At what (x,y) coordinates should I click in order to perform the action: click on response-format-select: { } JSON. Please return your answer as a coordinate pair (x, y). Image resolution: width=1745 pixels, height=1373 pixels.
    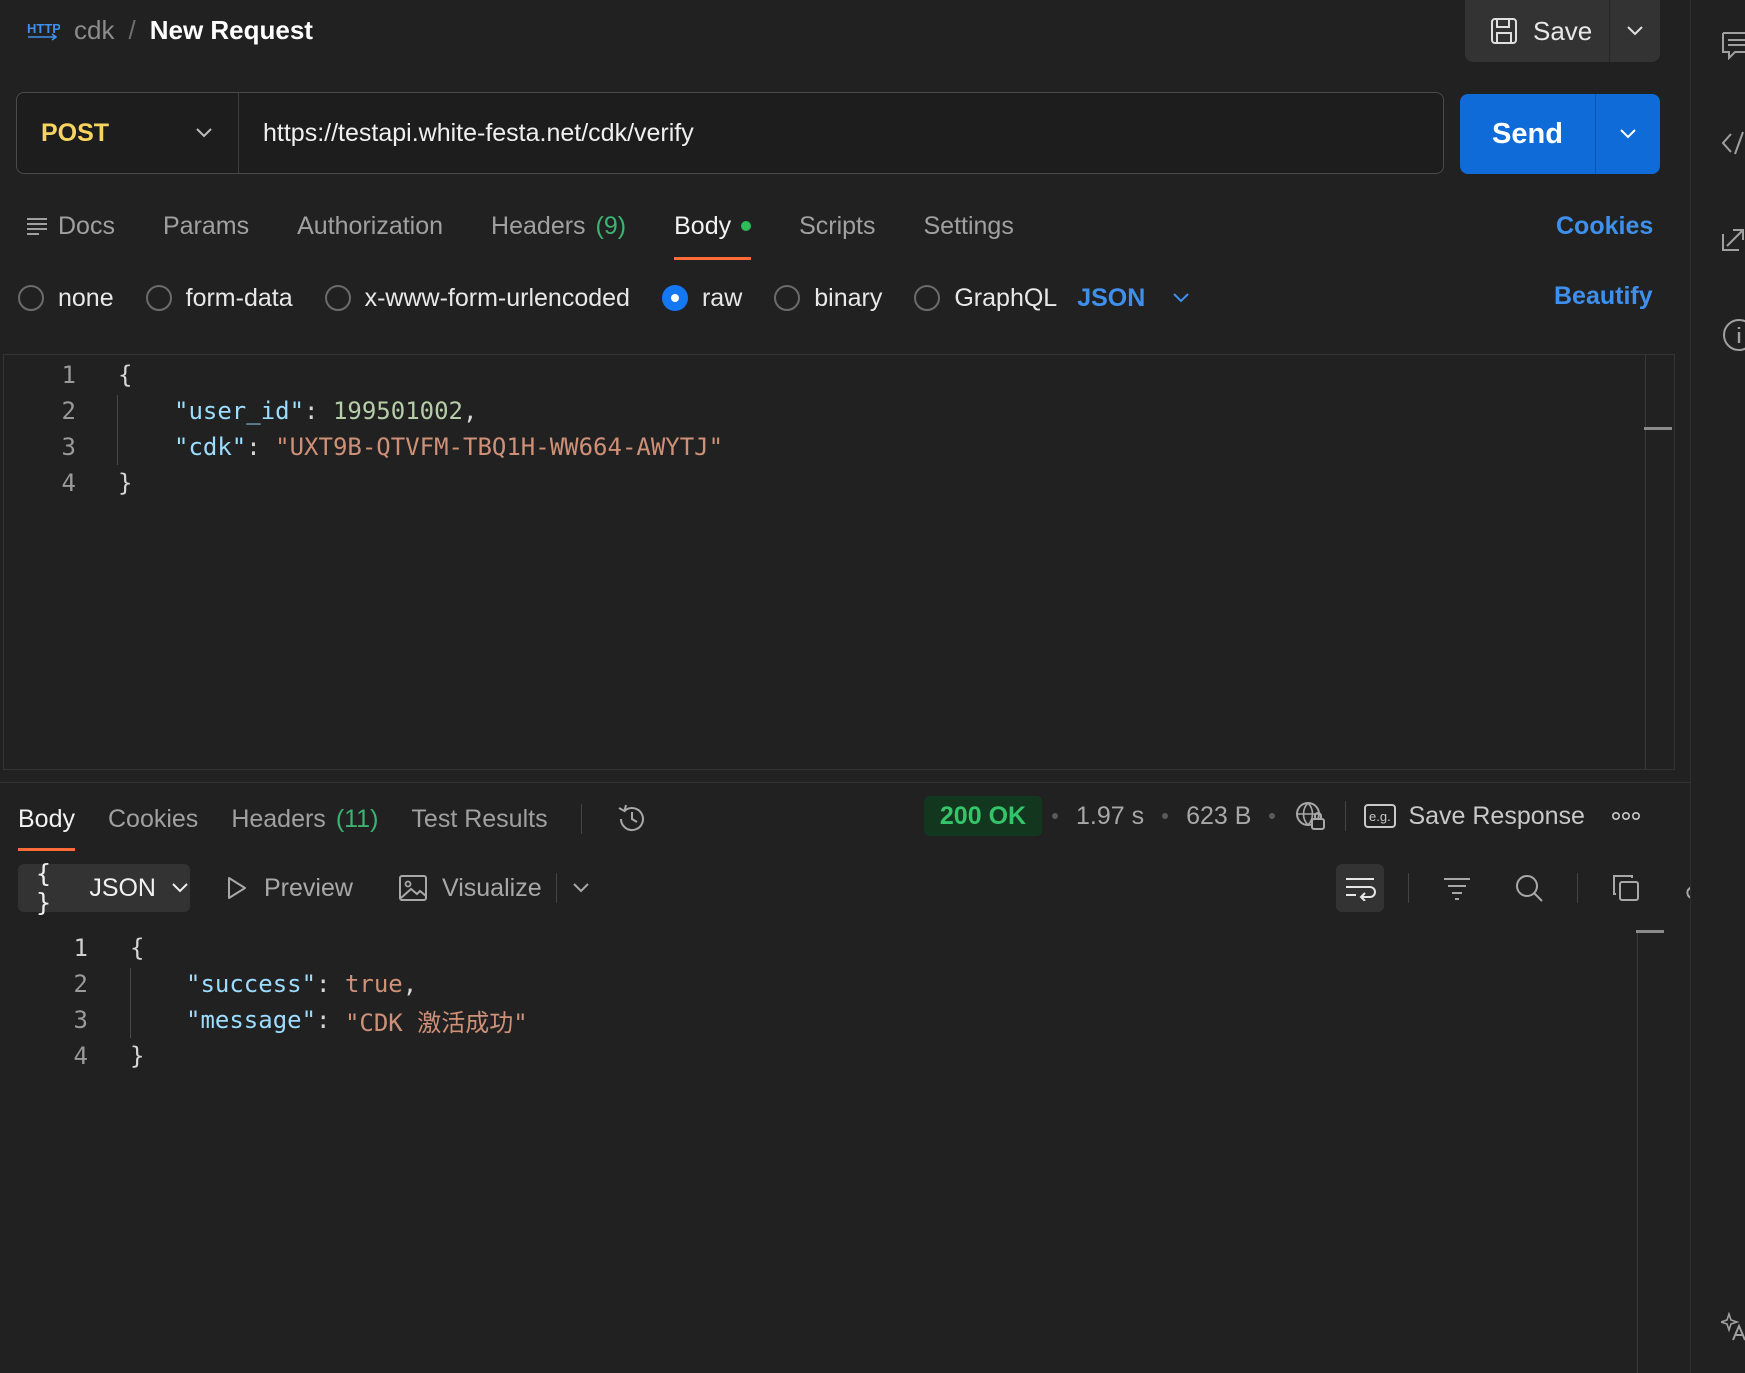
    Looking at the image, I should click on (104, 888).